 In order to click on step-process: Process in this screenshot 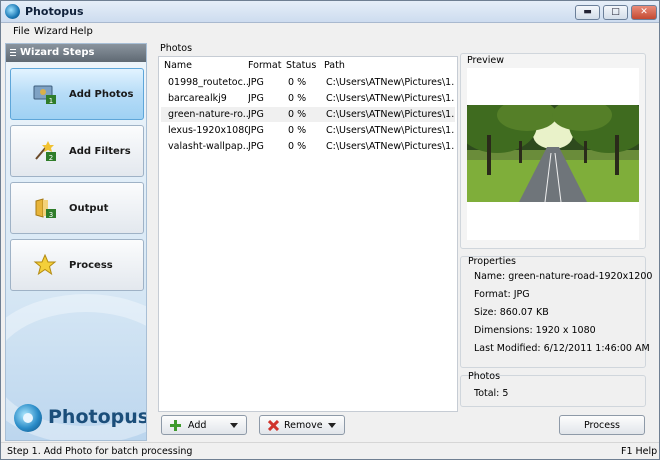, I will do `click(77, 265)`.